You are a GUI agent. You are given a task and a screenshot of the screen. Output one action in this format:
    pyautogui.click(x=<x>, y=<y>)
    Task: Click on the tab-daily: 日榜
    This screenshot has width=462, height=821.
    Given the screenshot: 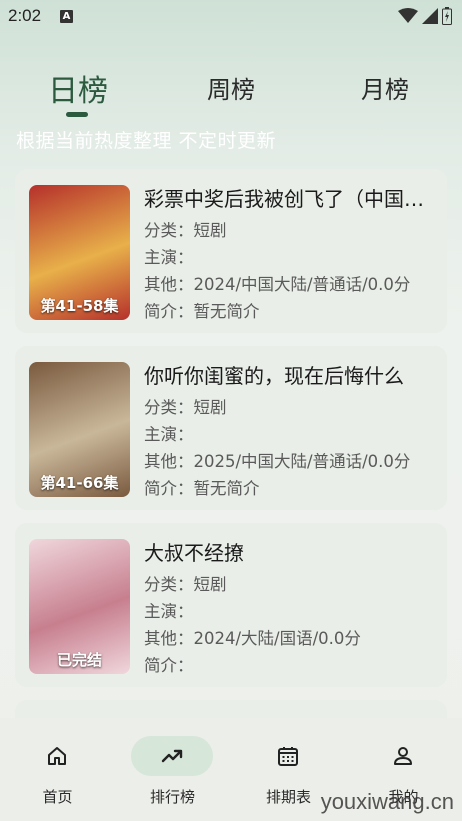 What is the action you would take?
    pyautogui.click(x=78, y=88)
    